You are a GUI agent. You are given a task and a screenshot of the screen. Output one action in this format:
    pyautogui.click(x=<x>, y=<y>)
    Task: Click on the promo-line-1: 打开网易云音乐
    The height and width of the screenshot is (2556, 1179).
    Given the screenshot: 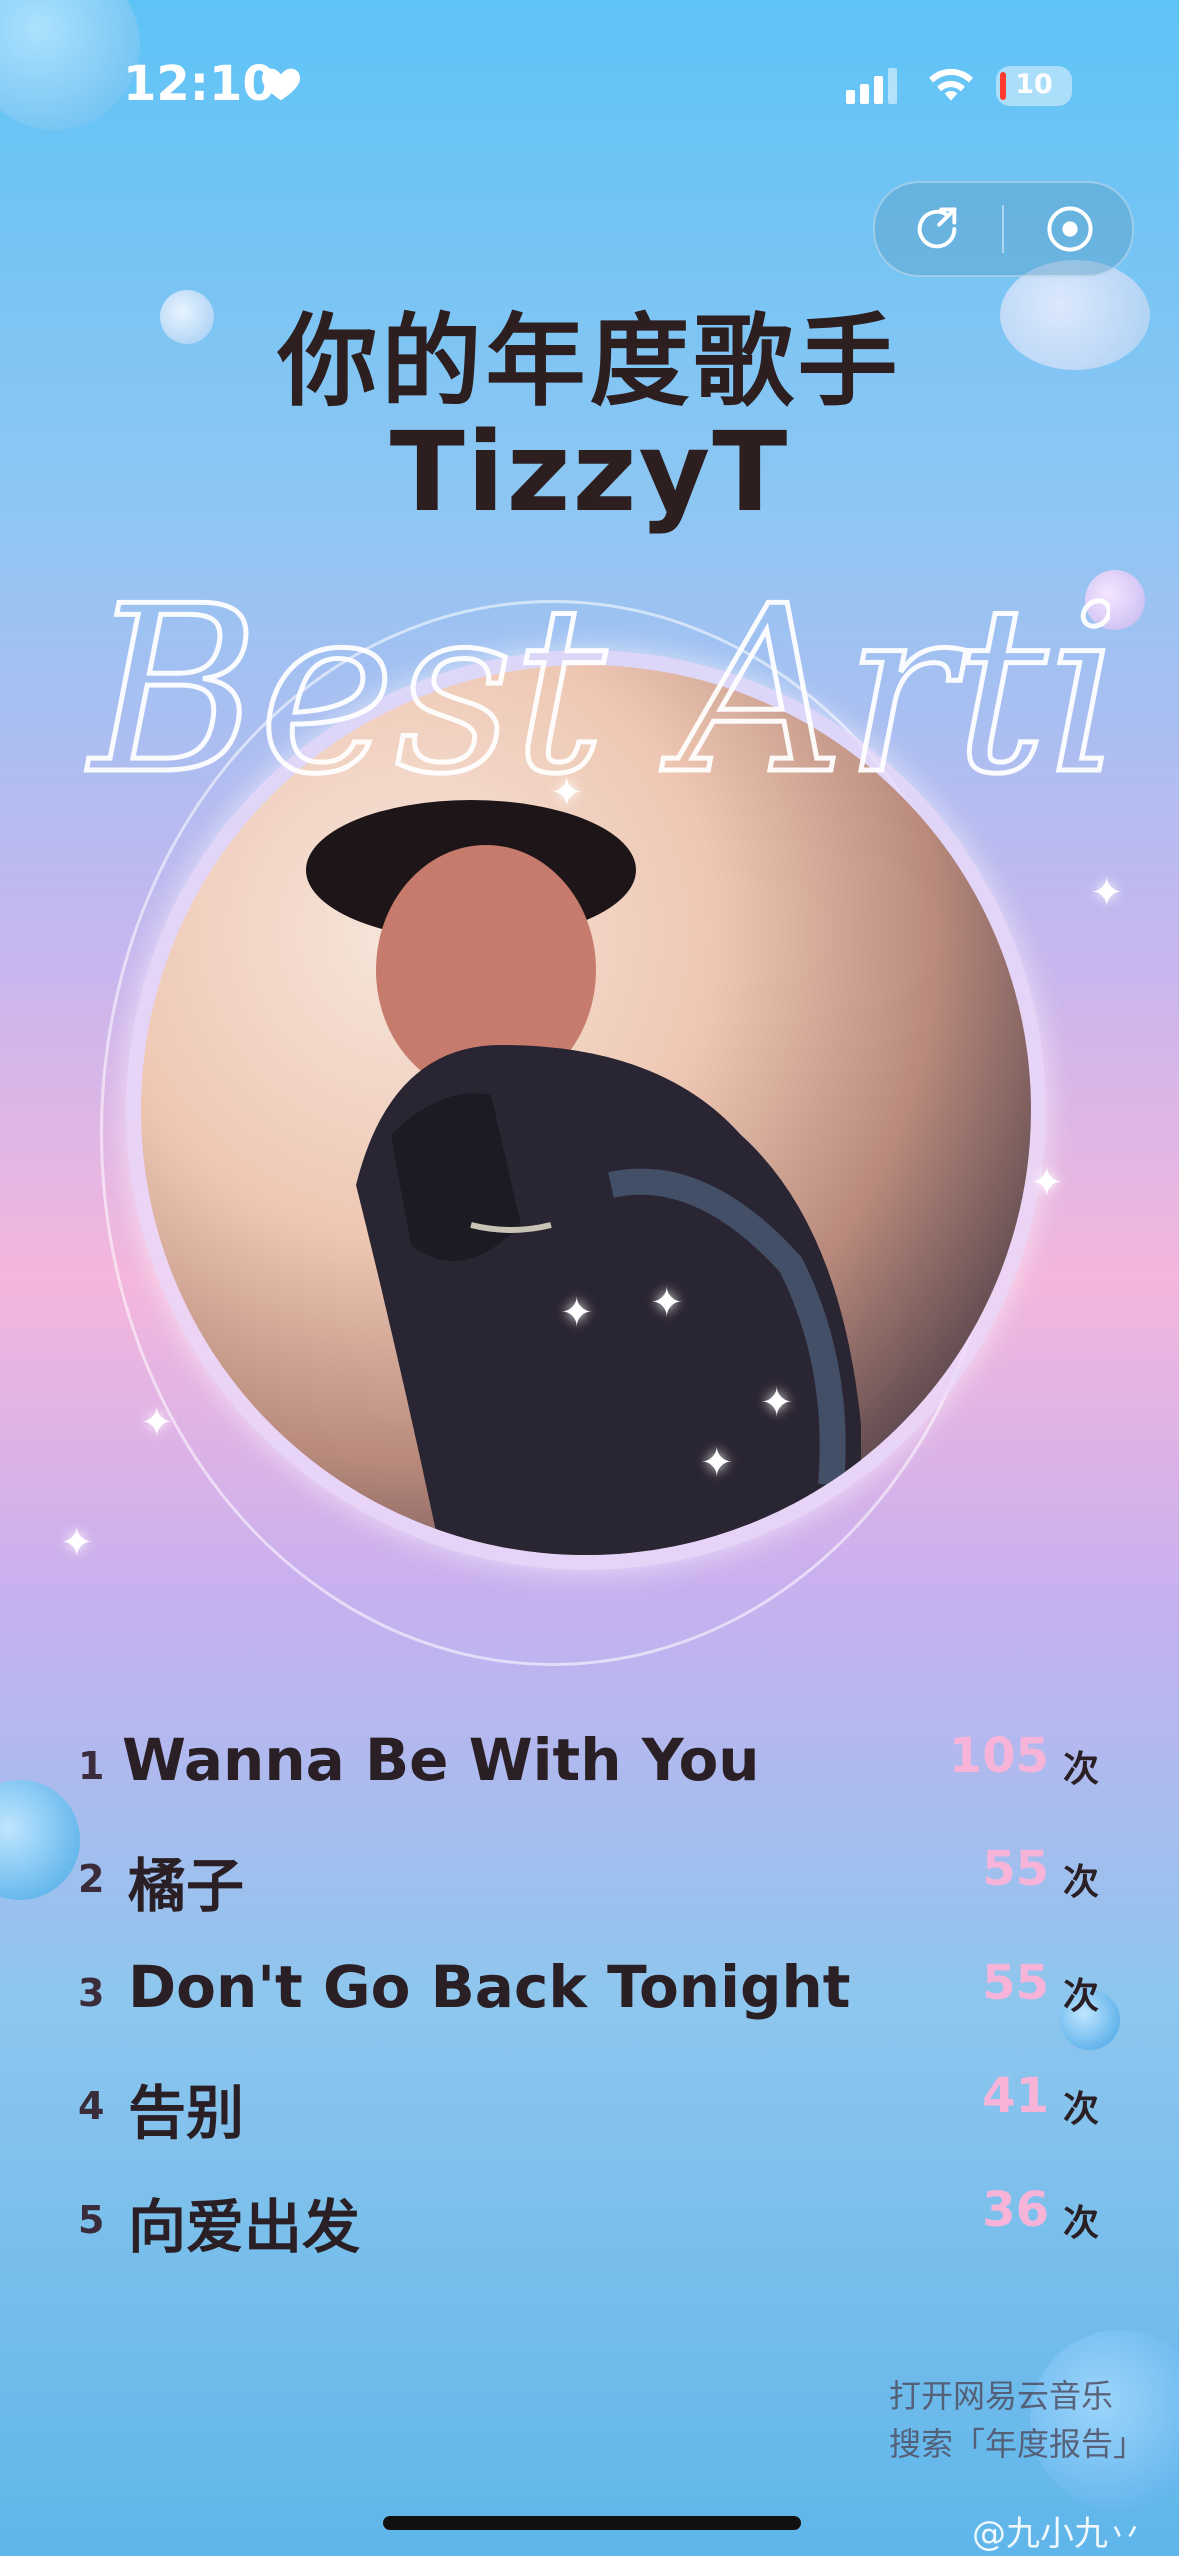 What is the action you would take?
    pyautogui.click(x=1001, y=2396)
    